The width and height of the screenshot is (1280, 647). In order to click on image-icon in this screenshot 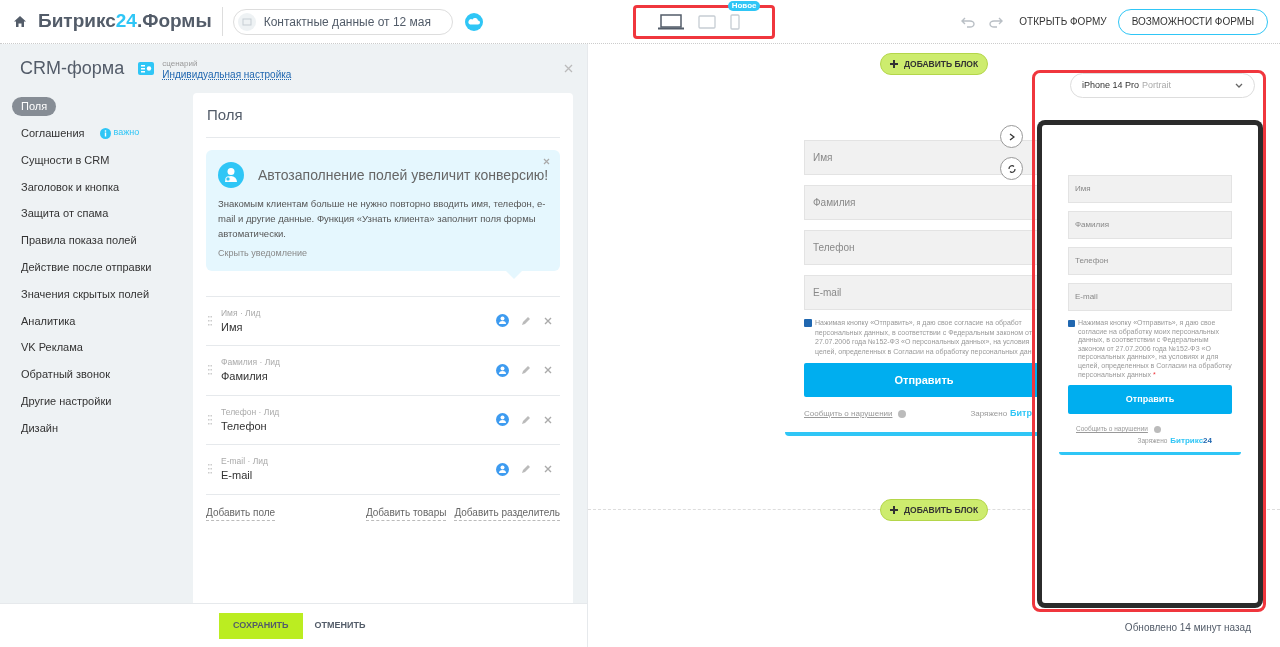, I will do `click(246, 21)`.